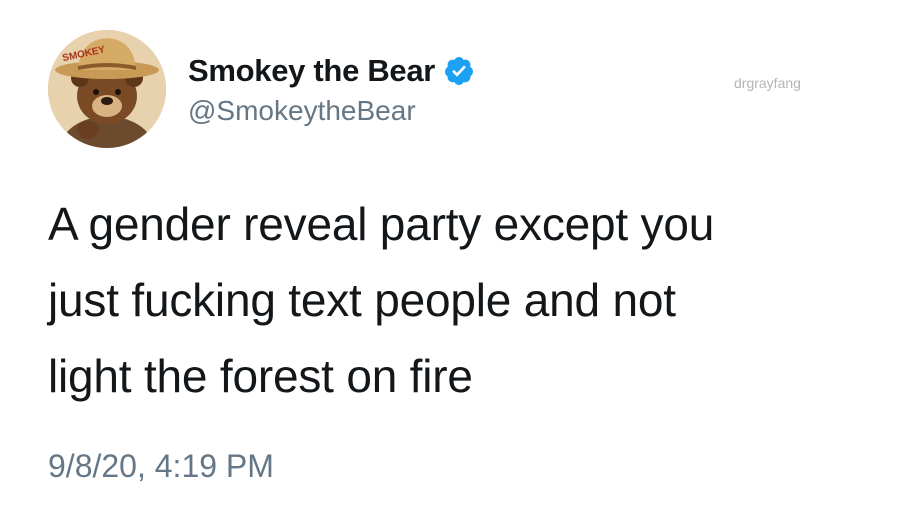  What do you see at coordinates (381, 224) in the screenshot?
I see `tweet-text-line: A gender reveal party except you` at bounding box center [381, 224].